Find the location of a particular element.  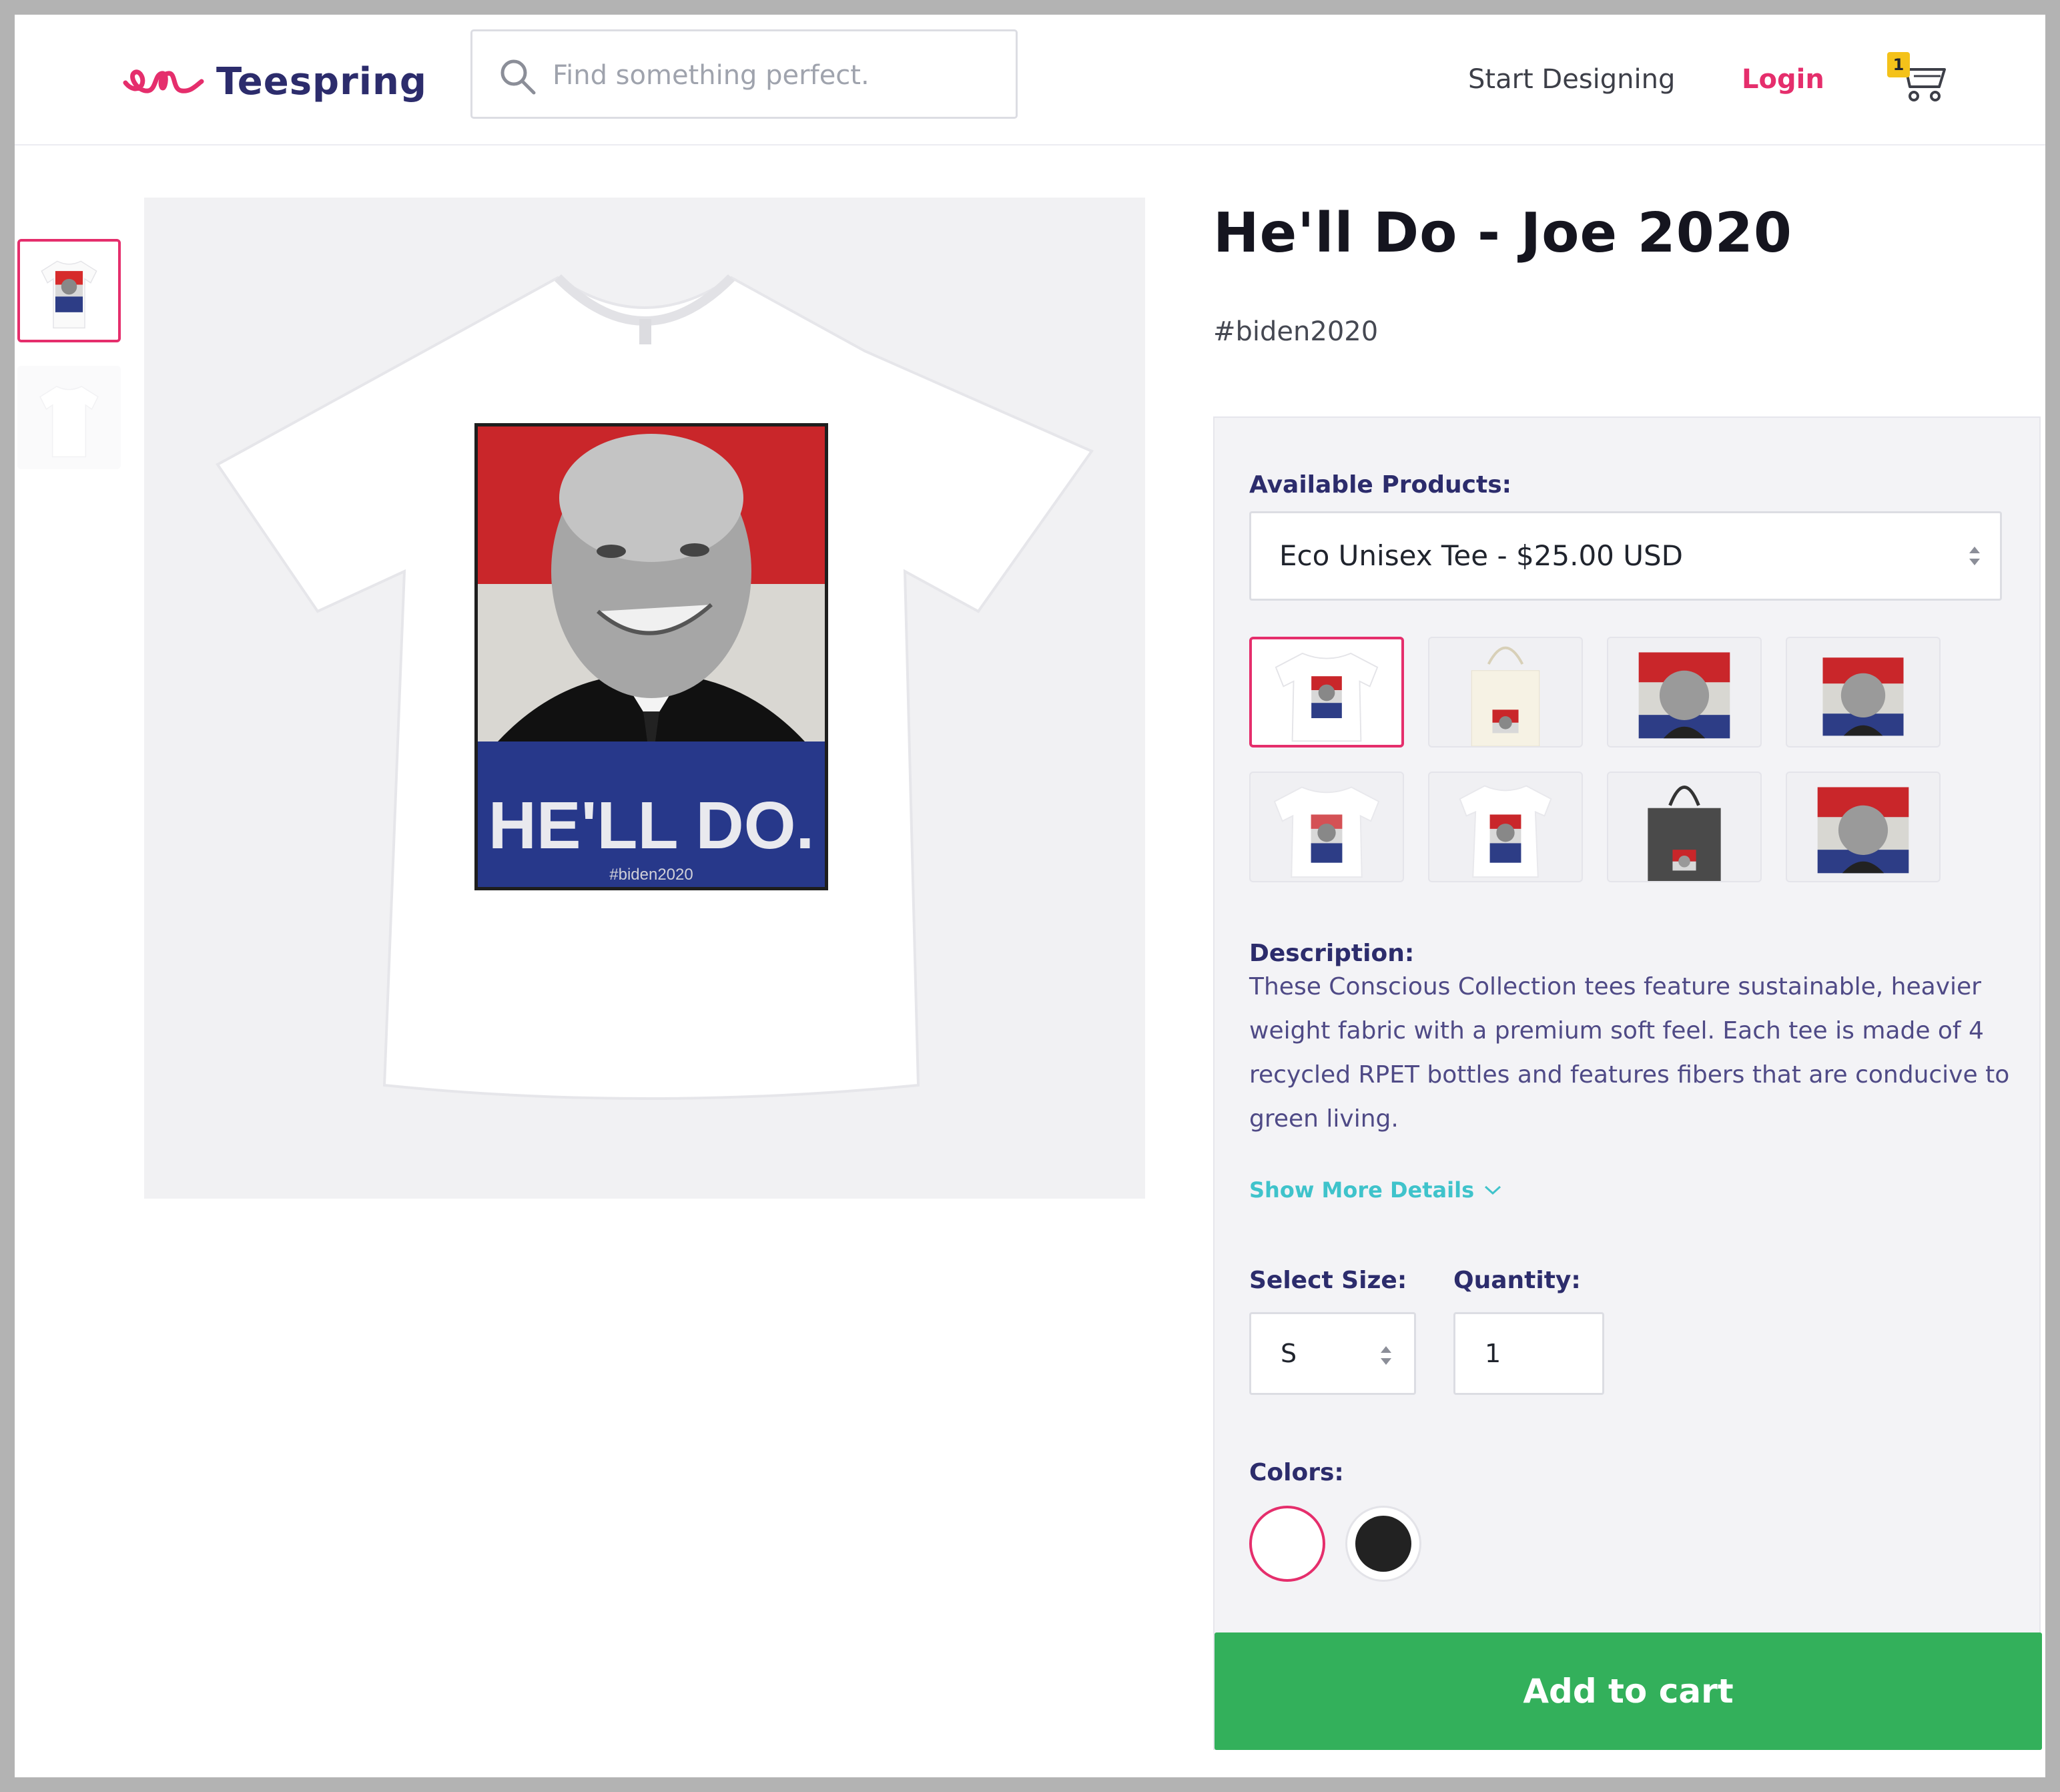

design-hashtag: #biden2020 is located at coordinates (651, 875).